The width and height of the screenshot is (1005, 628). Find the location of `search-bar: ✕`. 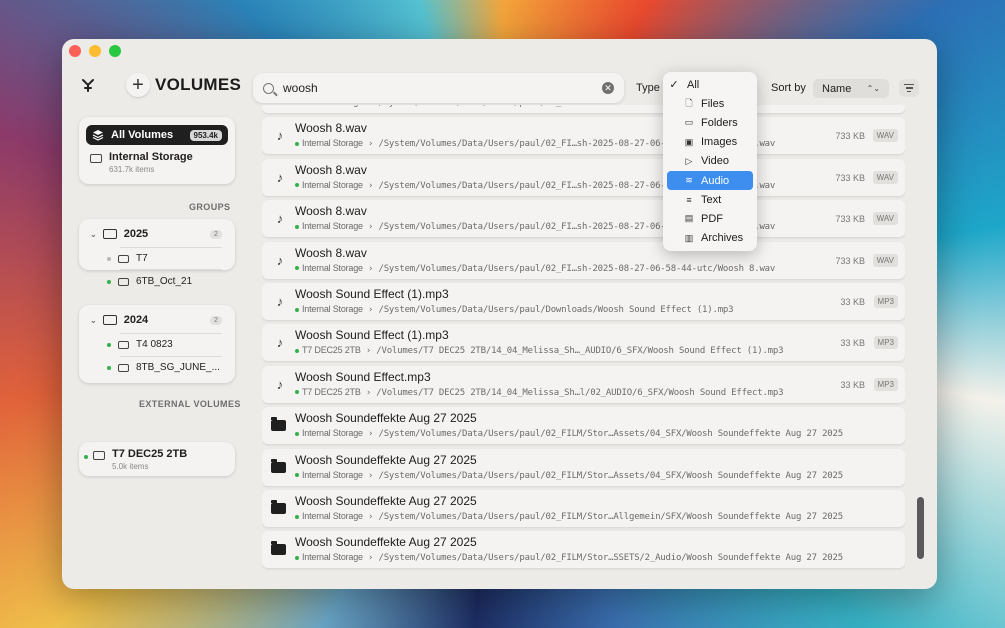

search-bar: ✕ is located at coordinates (438, 88).